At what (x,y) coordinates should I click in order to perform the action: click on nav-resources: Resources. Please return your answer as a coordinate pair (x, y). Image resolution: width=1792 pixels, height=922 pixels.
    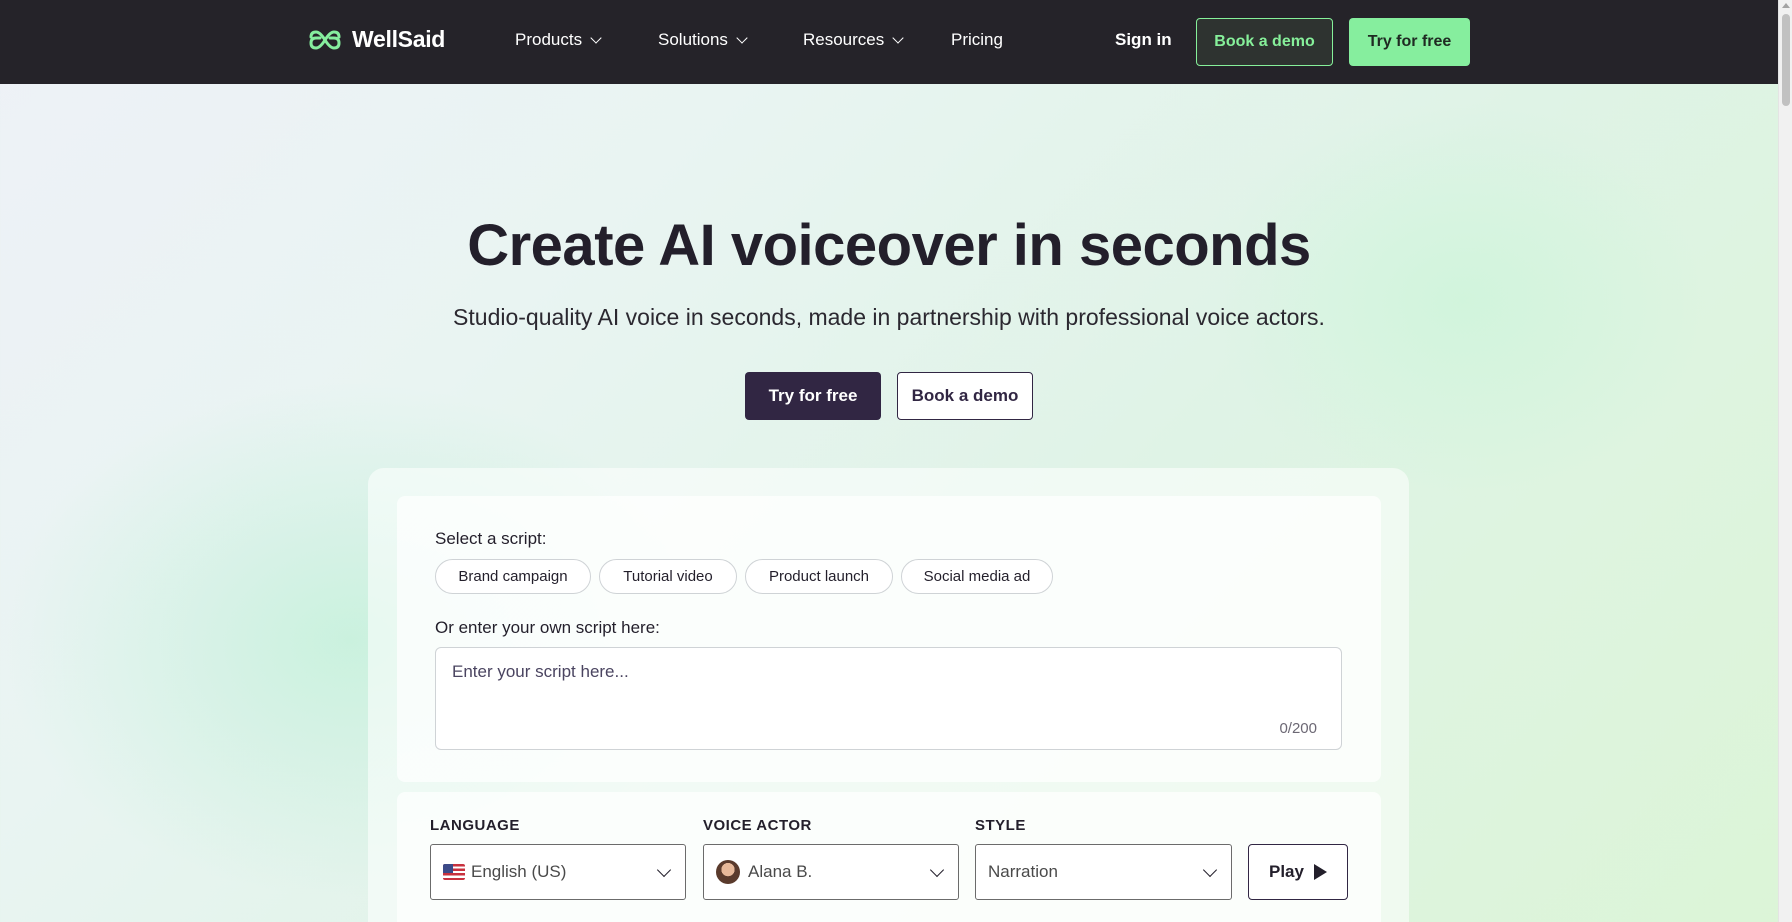
    Looking at the image, I should click on (853, 40).